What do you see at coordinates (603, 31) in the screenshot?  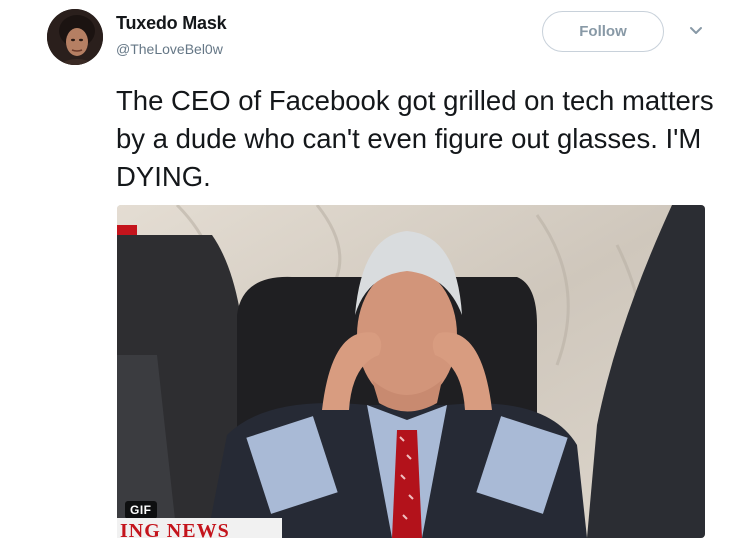 I see `follow-button: Follow` at bounding box center [603, 31].